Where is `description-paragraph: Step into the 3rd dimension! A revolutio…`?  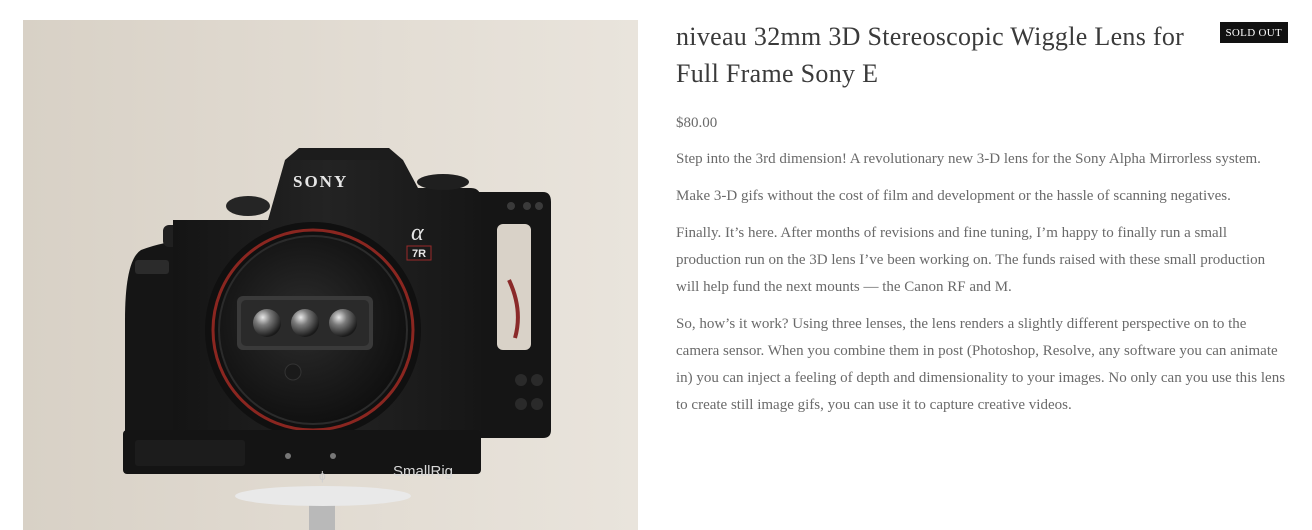 description-paragraph: Step into the 3rd dimension! A revolutio… is located at coordinates (968, 159).